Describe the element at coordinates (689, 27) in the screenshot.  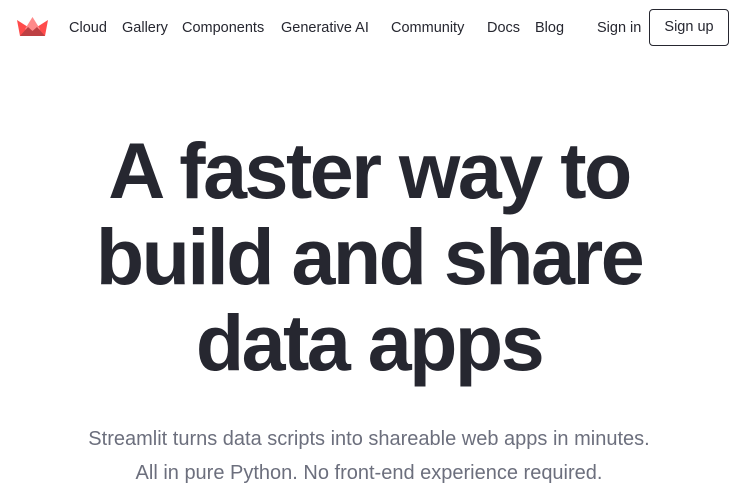
I see `sign-up-button: Sign up` at that location.